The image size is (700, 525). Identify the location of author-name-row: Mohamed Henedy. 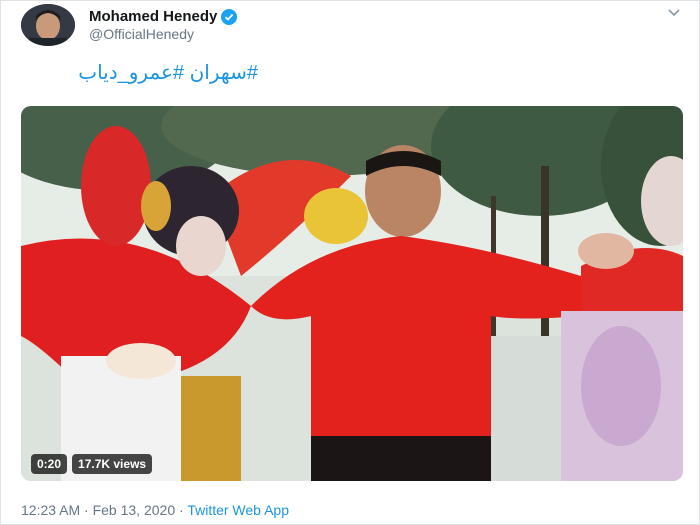
(163, 16).